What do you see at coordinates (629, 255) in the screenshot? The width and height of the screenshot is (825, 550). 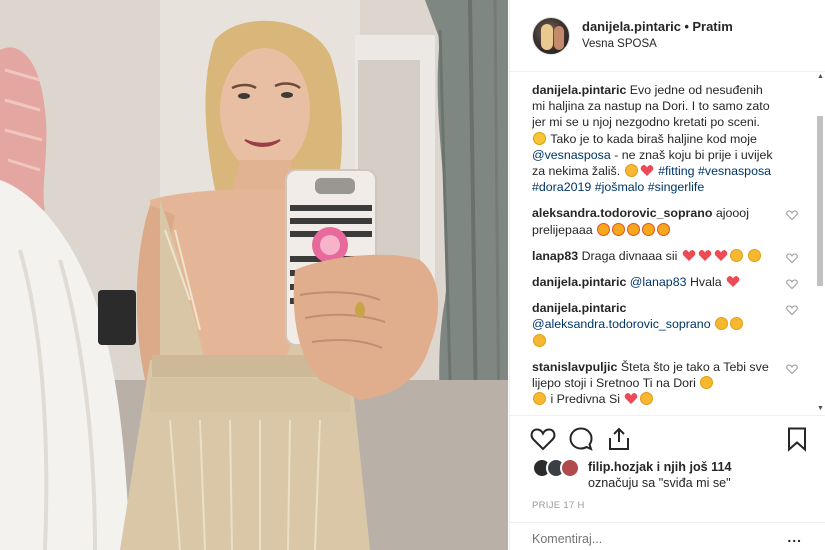 I see `comment-text: Draga divnaaa sii` at bounding box center [629, 255].